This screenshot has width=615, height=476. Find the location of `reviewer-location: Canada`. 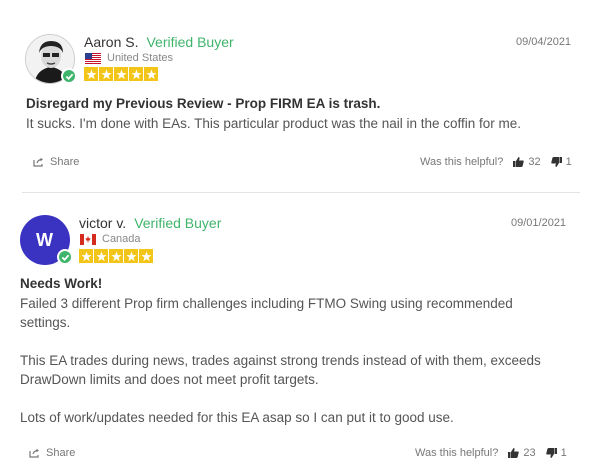

reviewer-location: Canada is located at coordinates (110, 239).